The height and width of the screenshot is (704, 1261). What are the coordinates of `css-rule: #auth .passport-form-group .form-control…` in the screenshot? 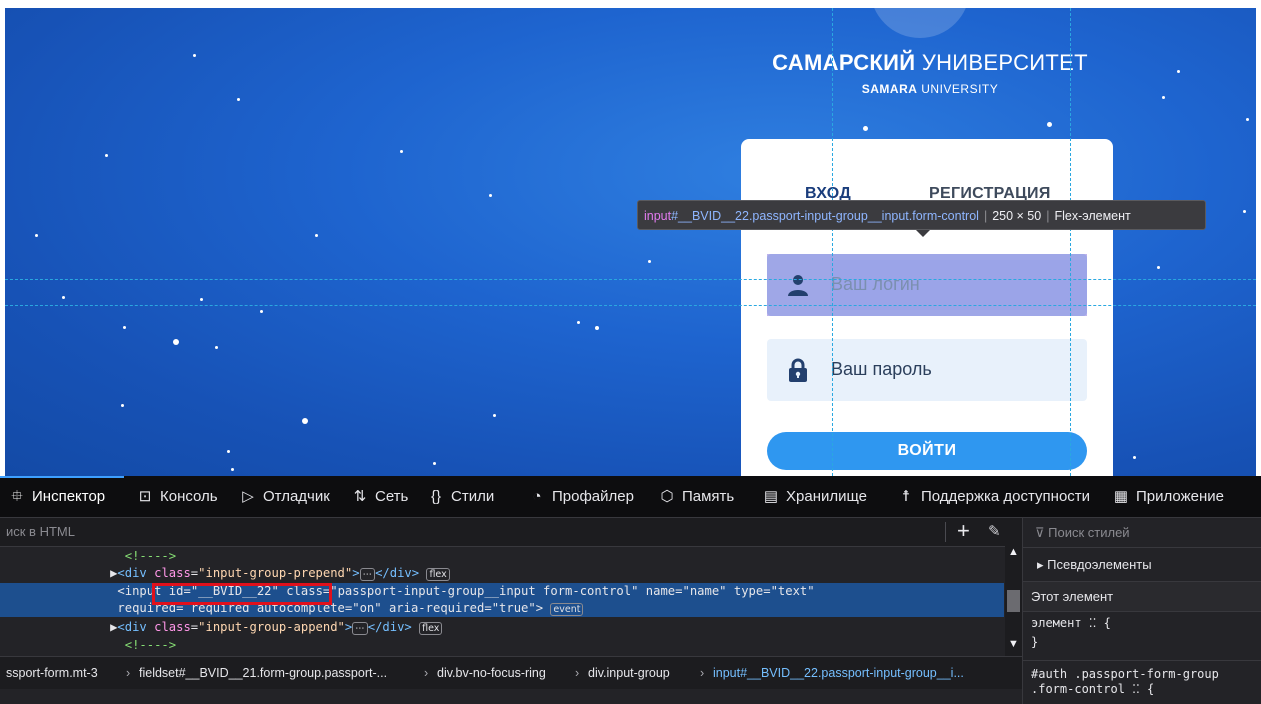 It's located at (1142, 682).